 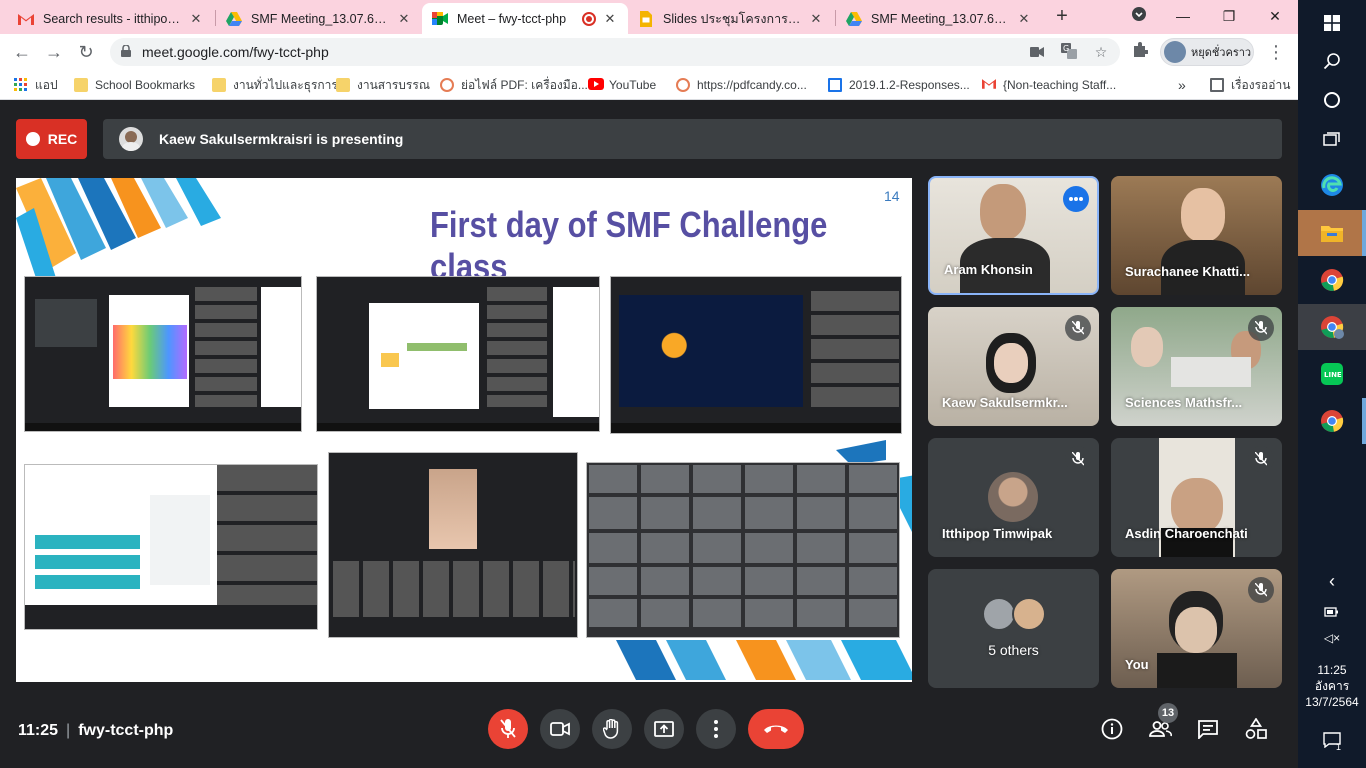 I want to click on reading-list-button: เรื่องรออ่าน, so click(x=1250, y=85).